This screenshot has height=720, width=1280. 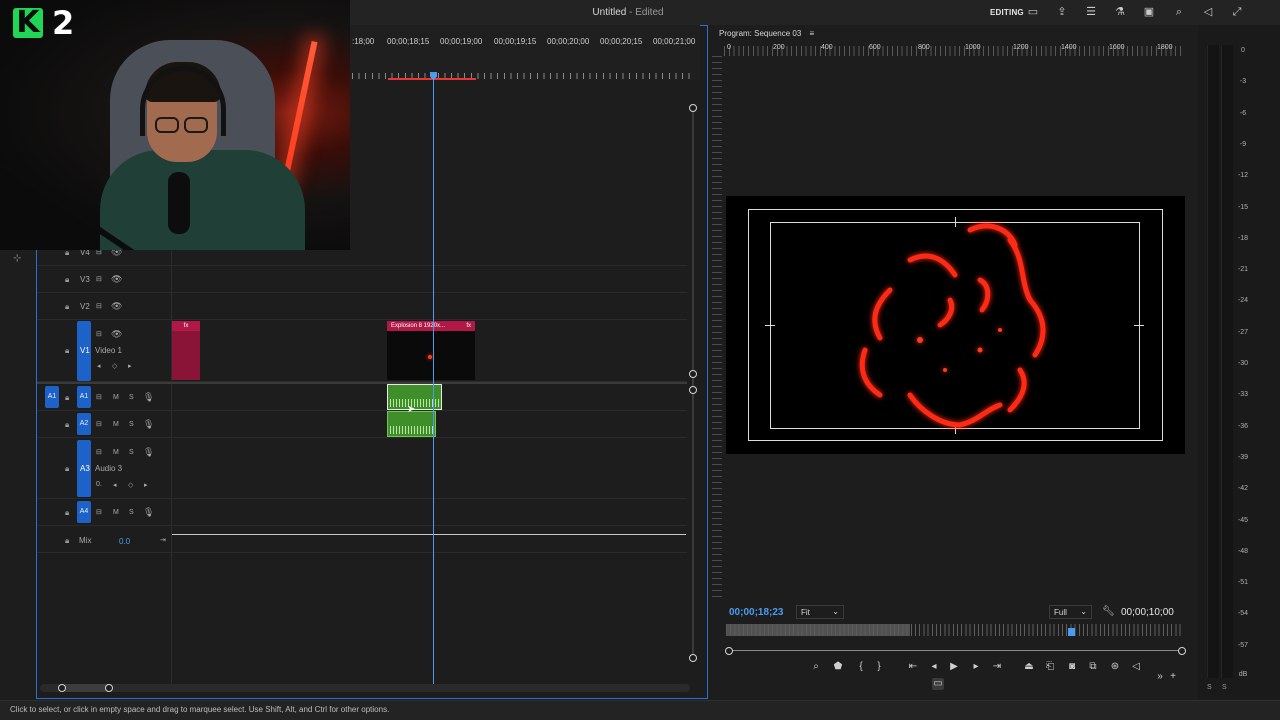 I want to click on program-monitor-title: Program: Sequence 03 ≡, so click(x=766, y=33).